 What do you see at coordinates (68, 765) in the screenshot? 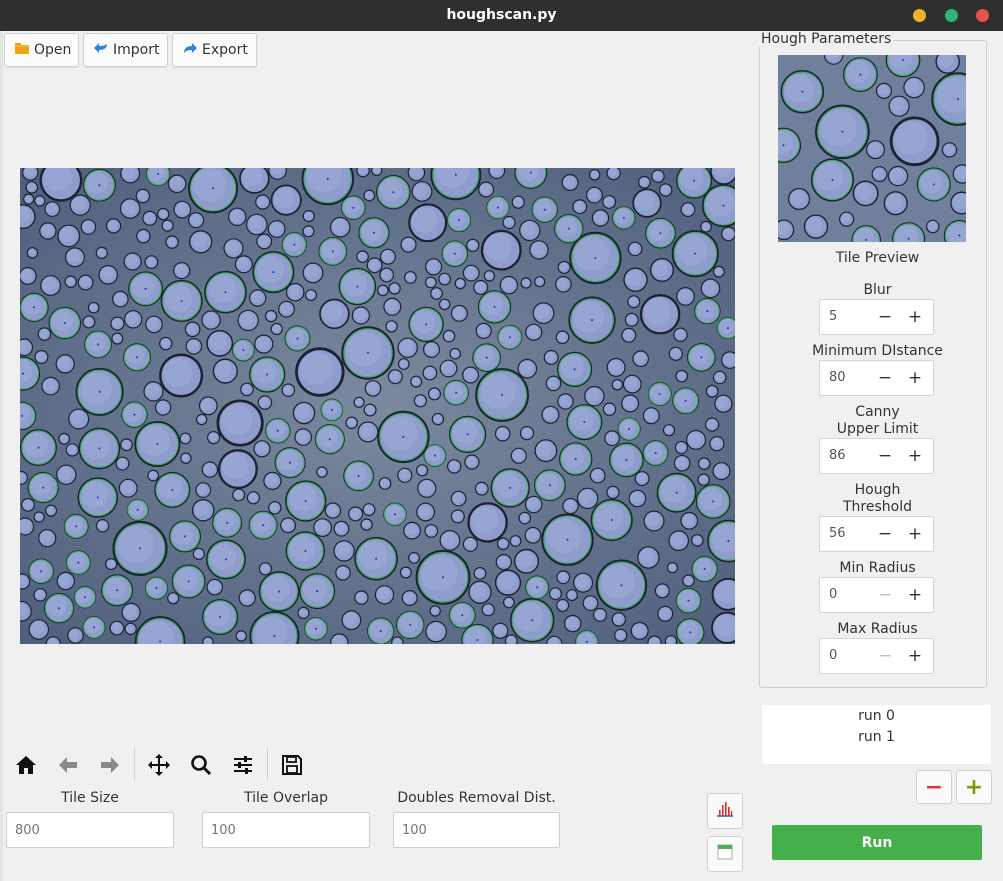
I see `back-arrow-icon` at bounding box center [68, 765].